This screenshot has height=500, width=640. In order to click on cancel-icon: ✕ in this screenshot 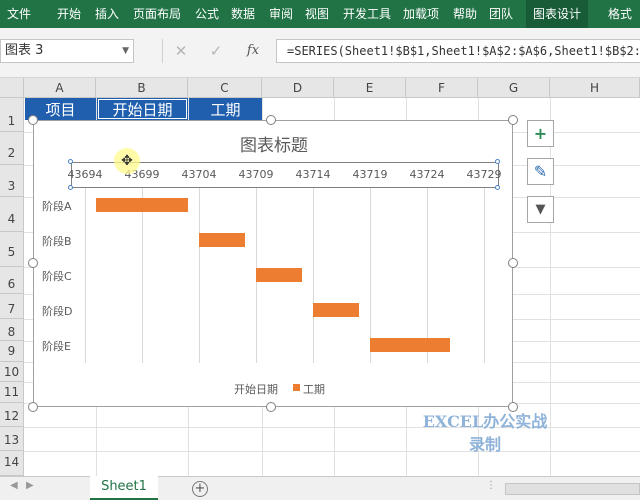, I will do `click(181, 51)`.